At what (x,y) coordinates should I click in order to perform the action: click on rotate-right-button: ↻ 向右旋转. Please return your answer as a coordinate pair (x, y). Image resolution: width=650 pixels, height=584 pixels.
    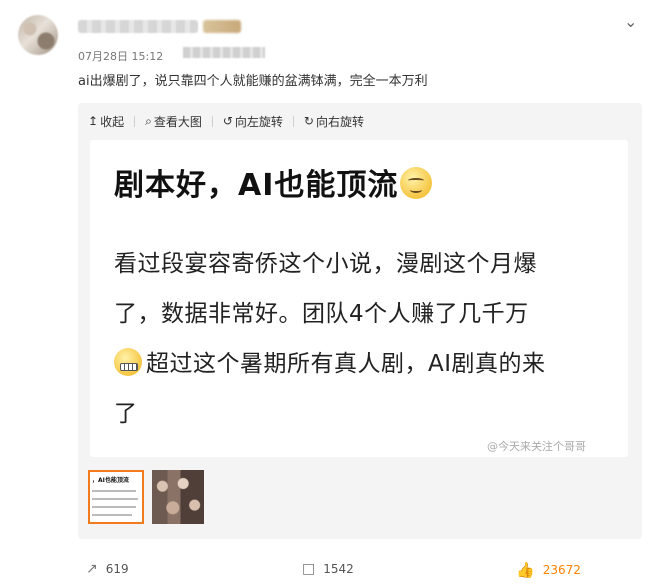
    Looking at the image, I should click on (334, 121).